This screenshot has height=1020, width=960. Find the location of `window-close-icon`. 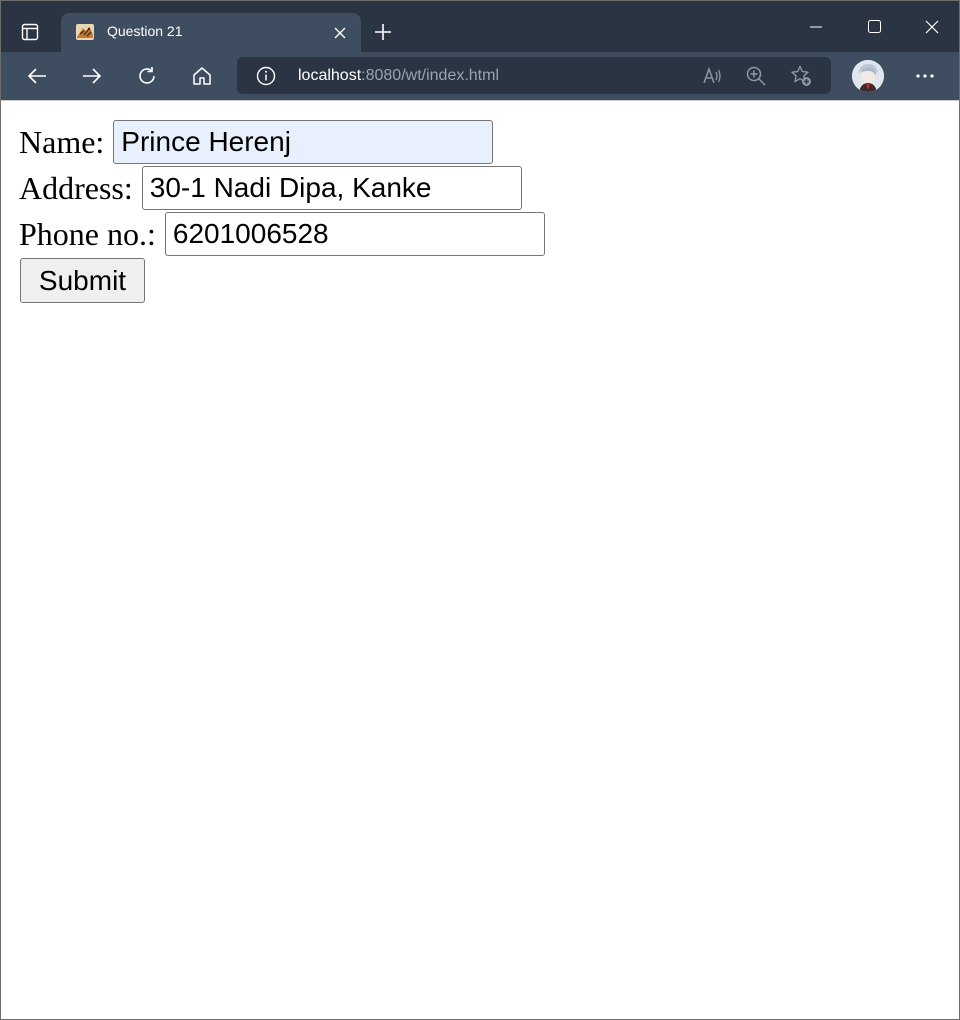

window-close-icon is located at coordinates (931, 26).